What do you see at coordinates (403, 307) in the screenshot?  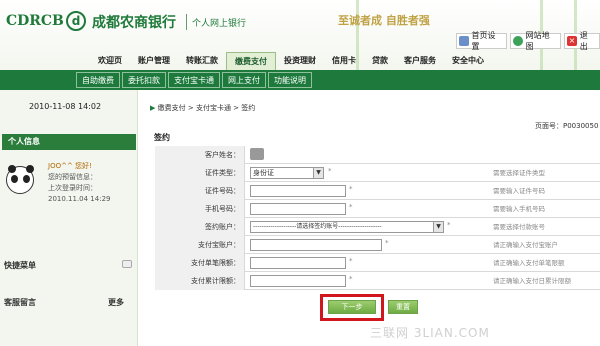 I see `reset-button: 重置` at bounding box center [403, 307].